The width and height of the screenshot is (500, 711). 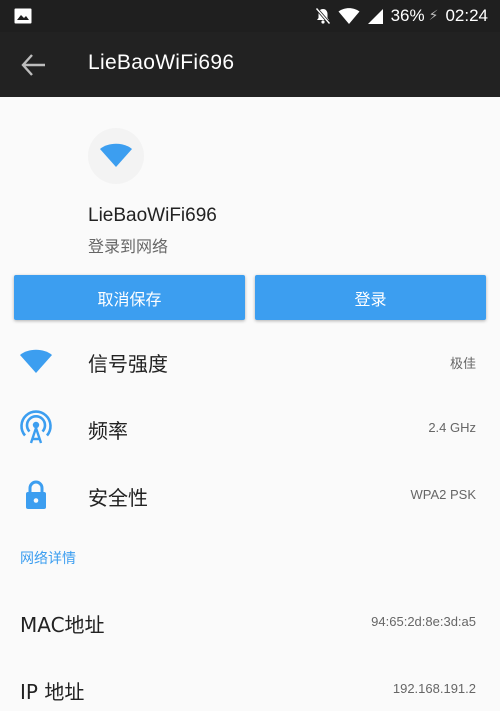 I want to click on lock-icon, so click(x=36, y=494).